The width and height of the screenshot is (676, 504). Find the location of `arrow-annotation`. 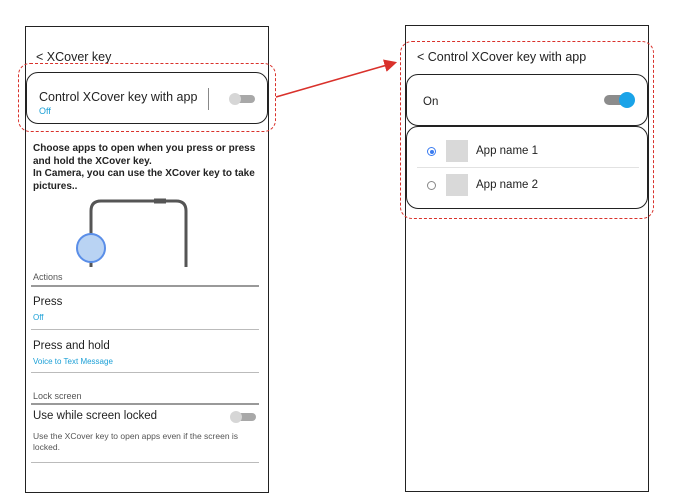

arrow-annotation is located at coordinates (336, 78).